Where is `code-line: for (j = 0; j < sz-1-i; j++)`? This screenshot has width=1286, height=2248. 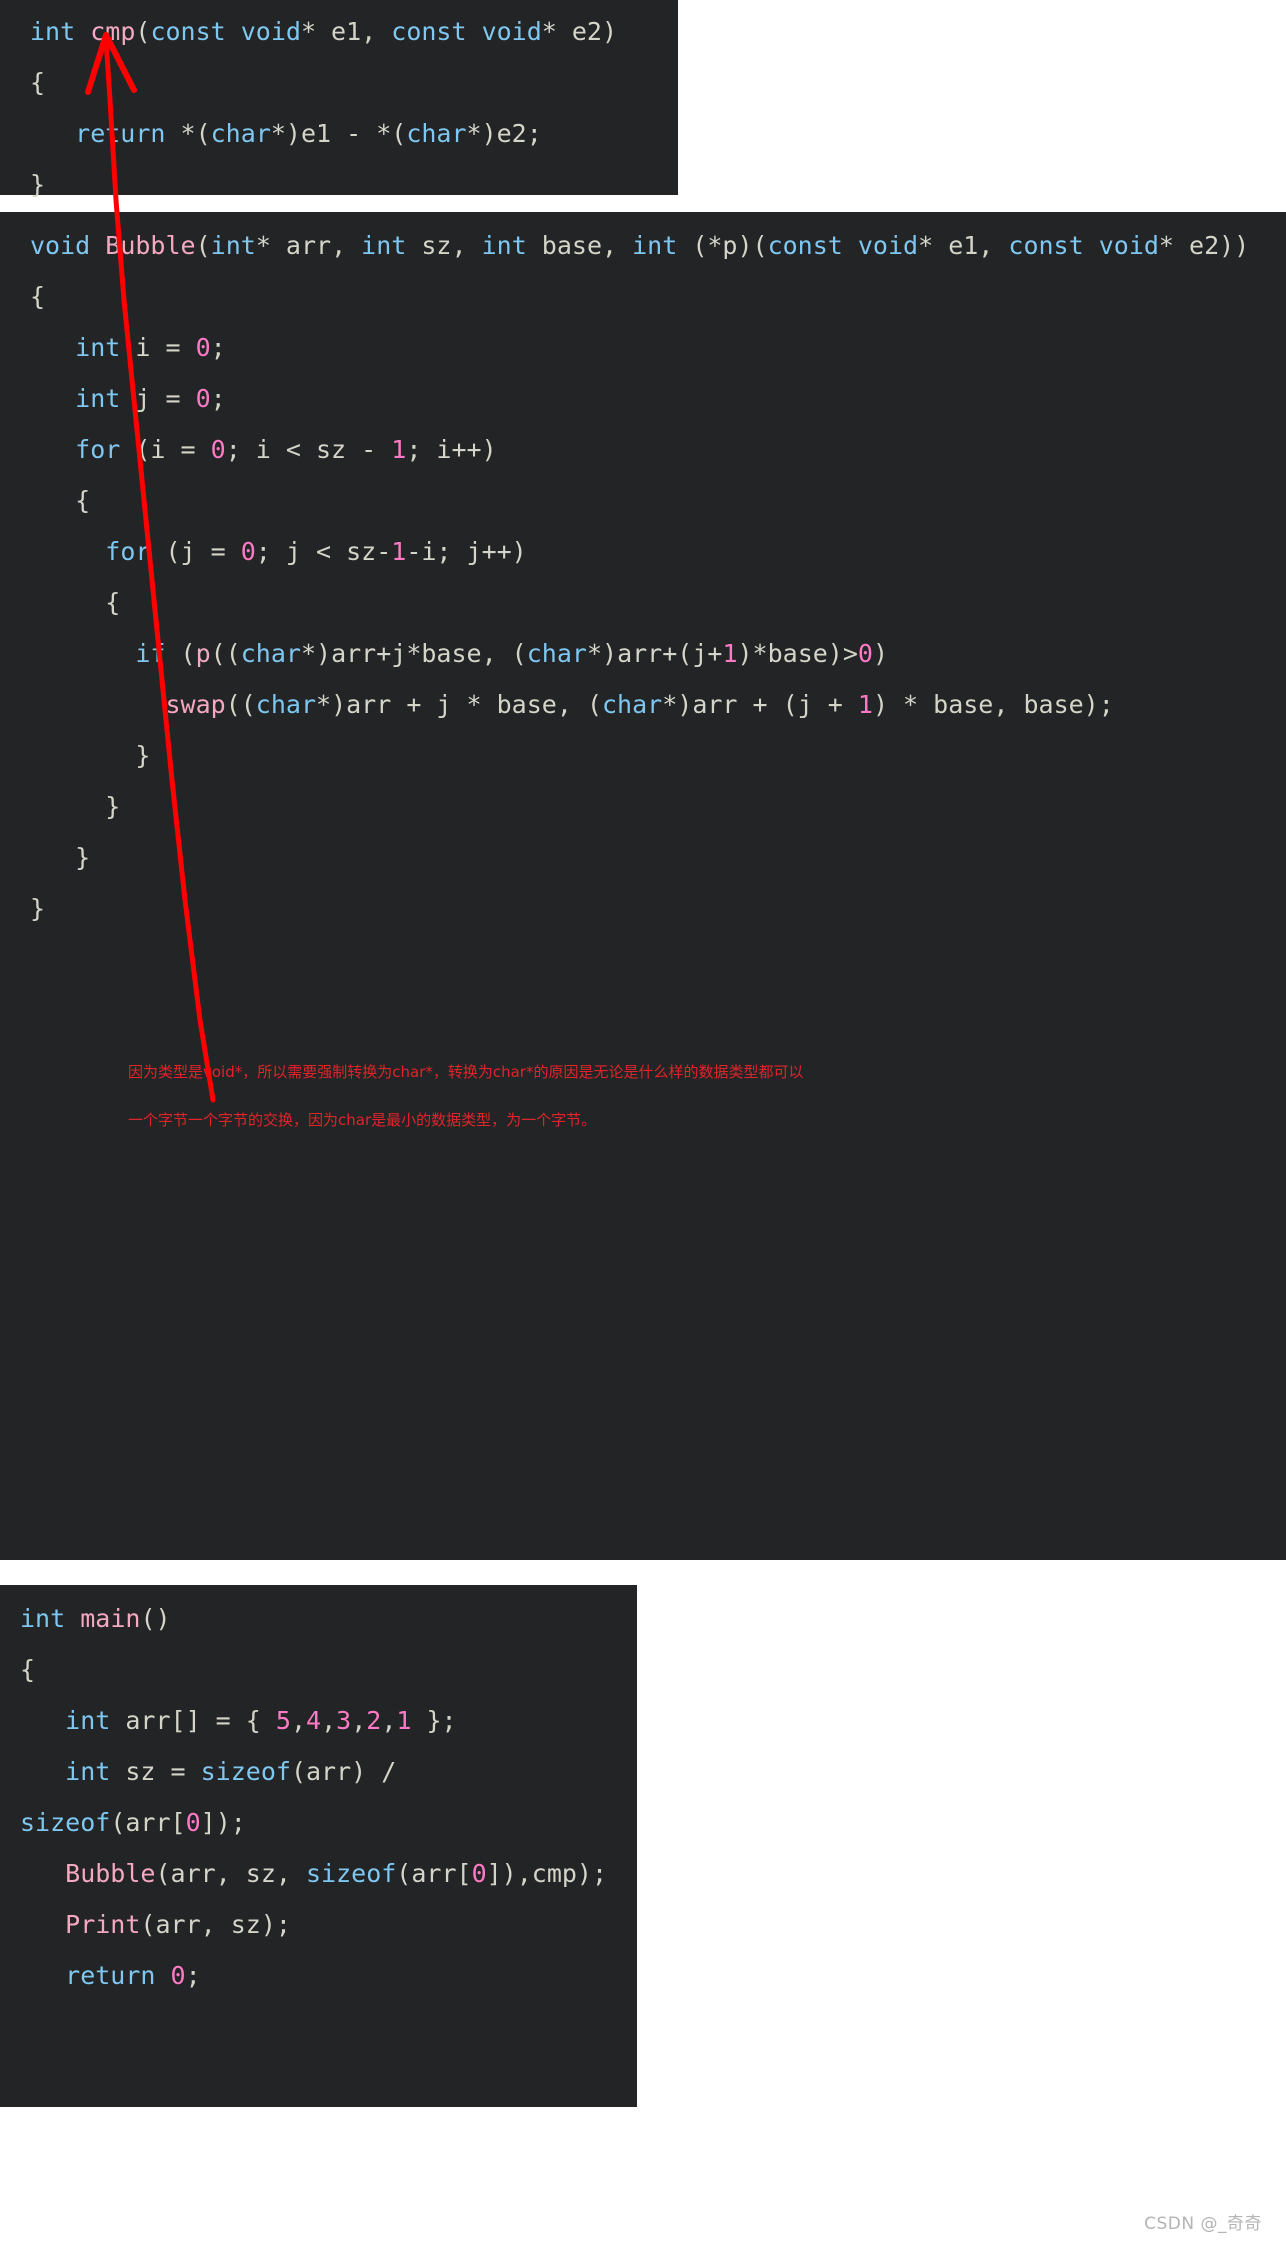 code-line: for (j = 0; j < sz-1-i; j++) is located at coordinates (658, 551).